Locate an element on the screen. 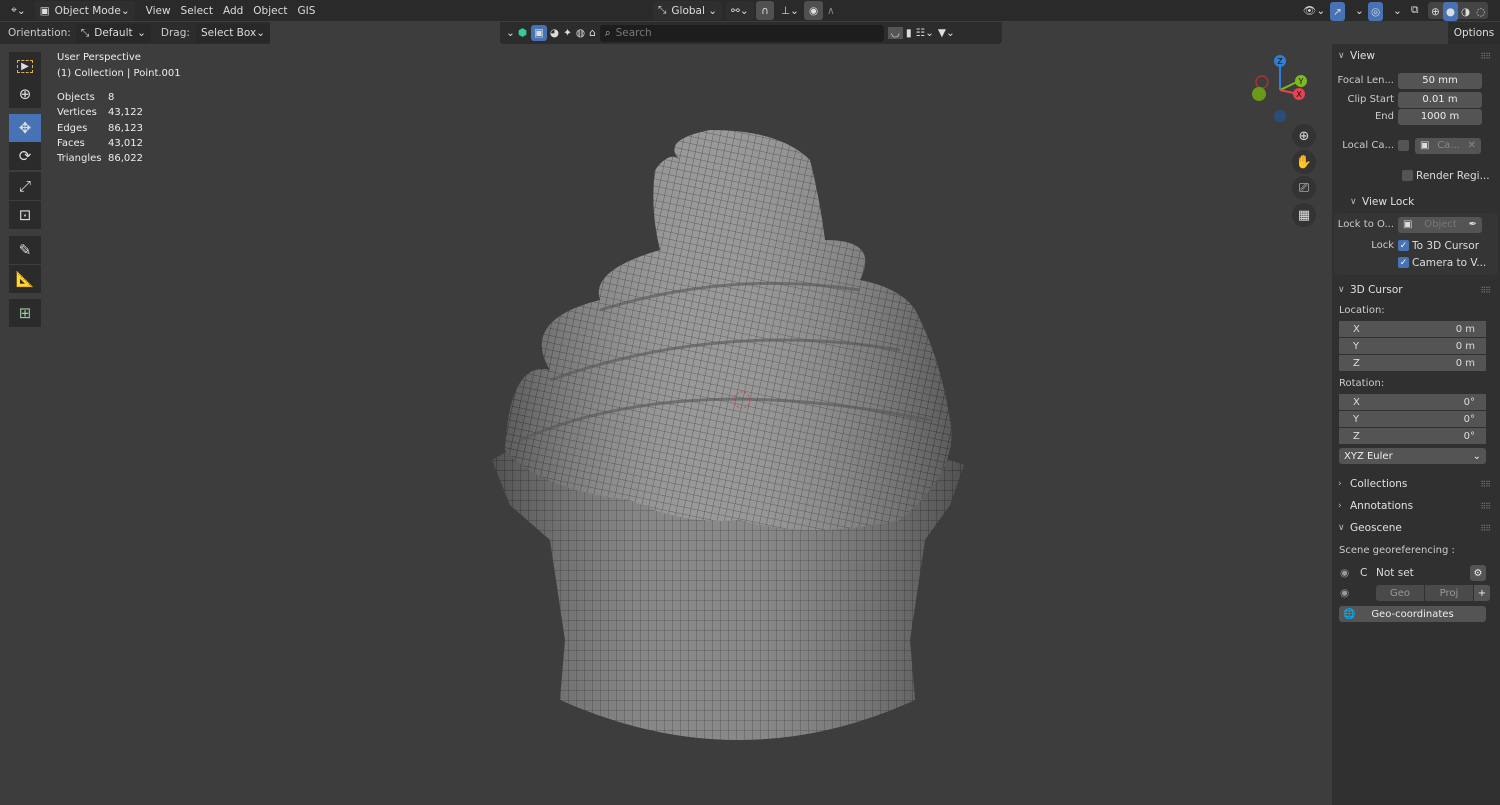  options-button: Options is located at coordinates (1474, 33).